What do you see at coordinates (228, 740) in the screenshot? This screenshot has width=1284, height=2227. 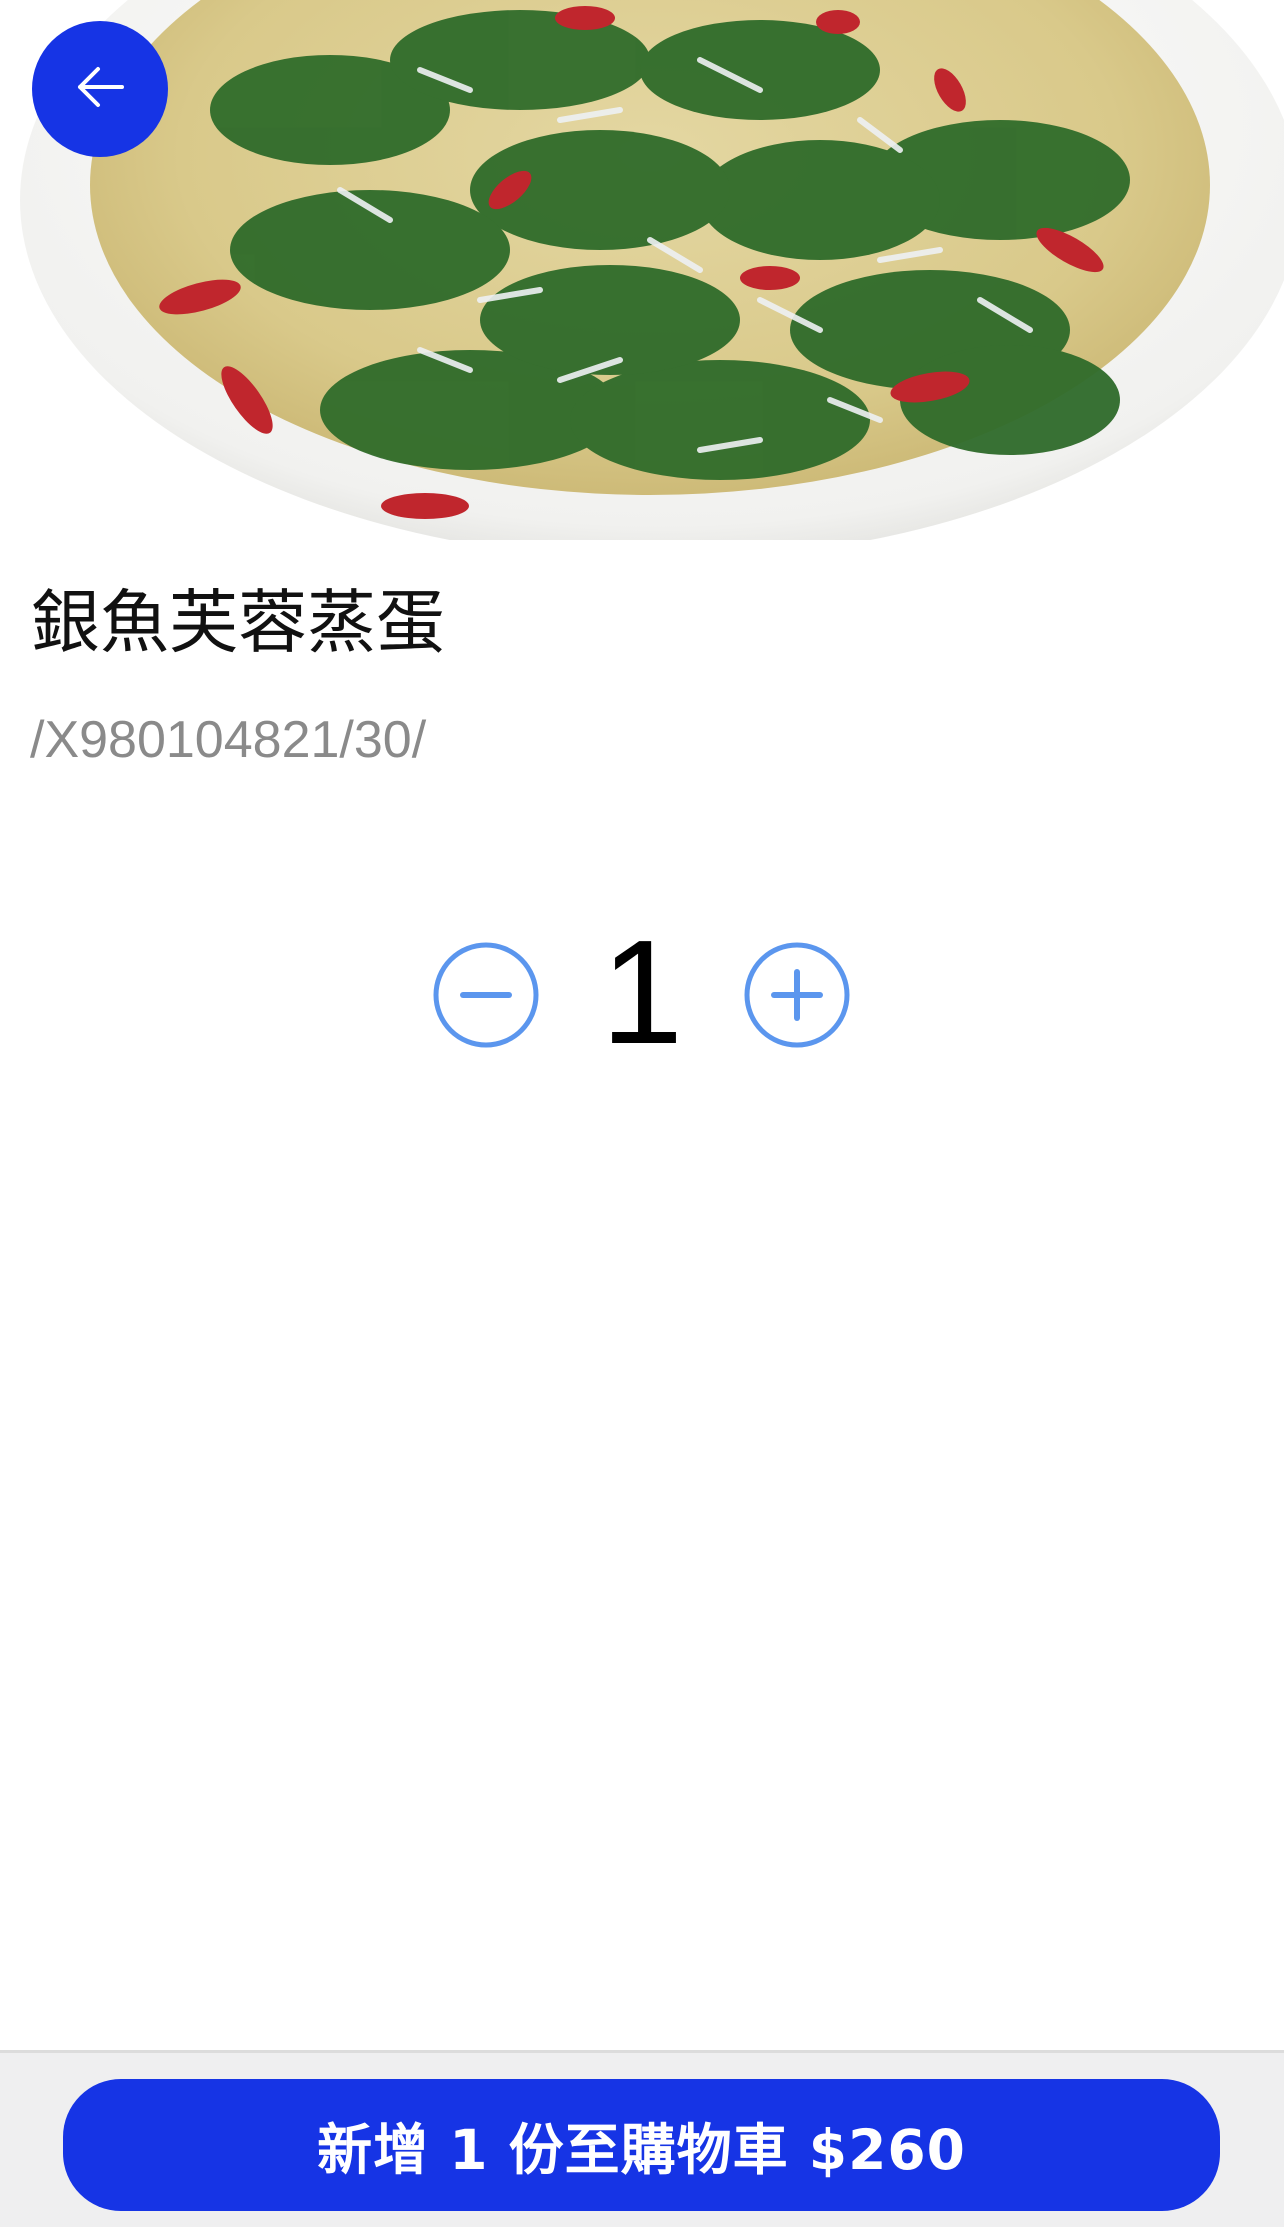 I see `product-code: /X980104821/30/` at bounding box center [228, 740].